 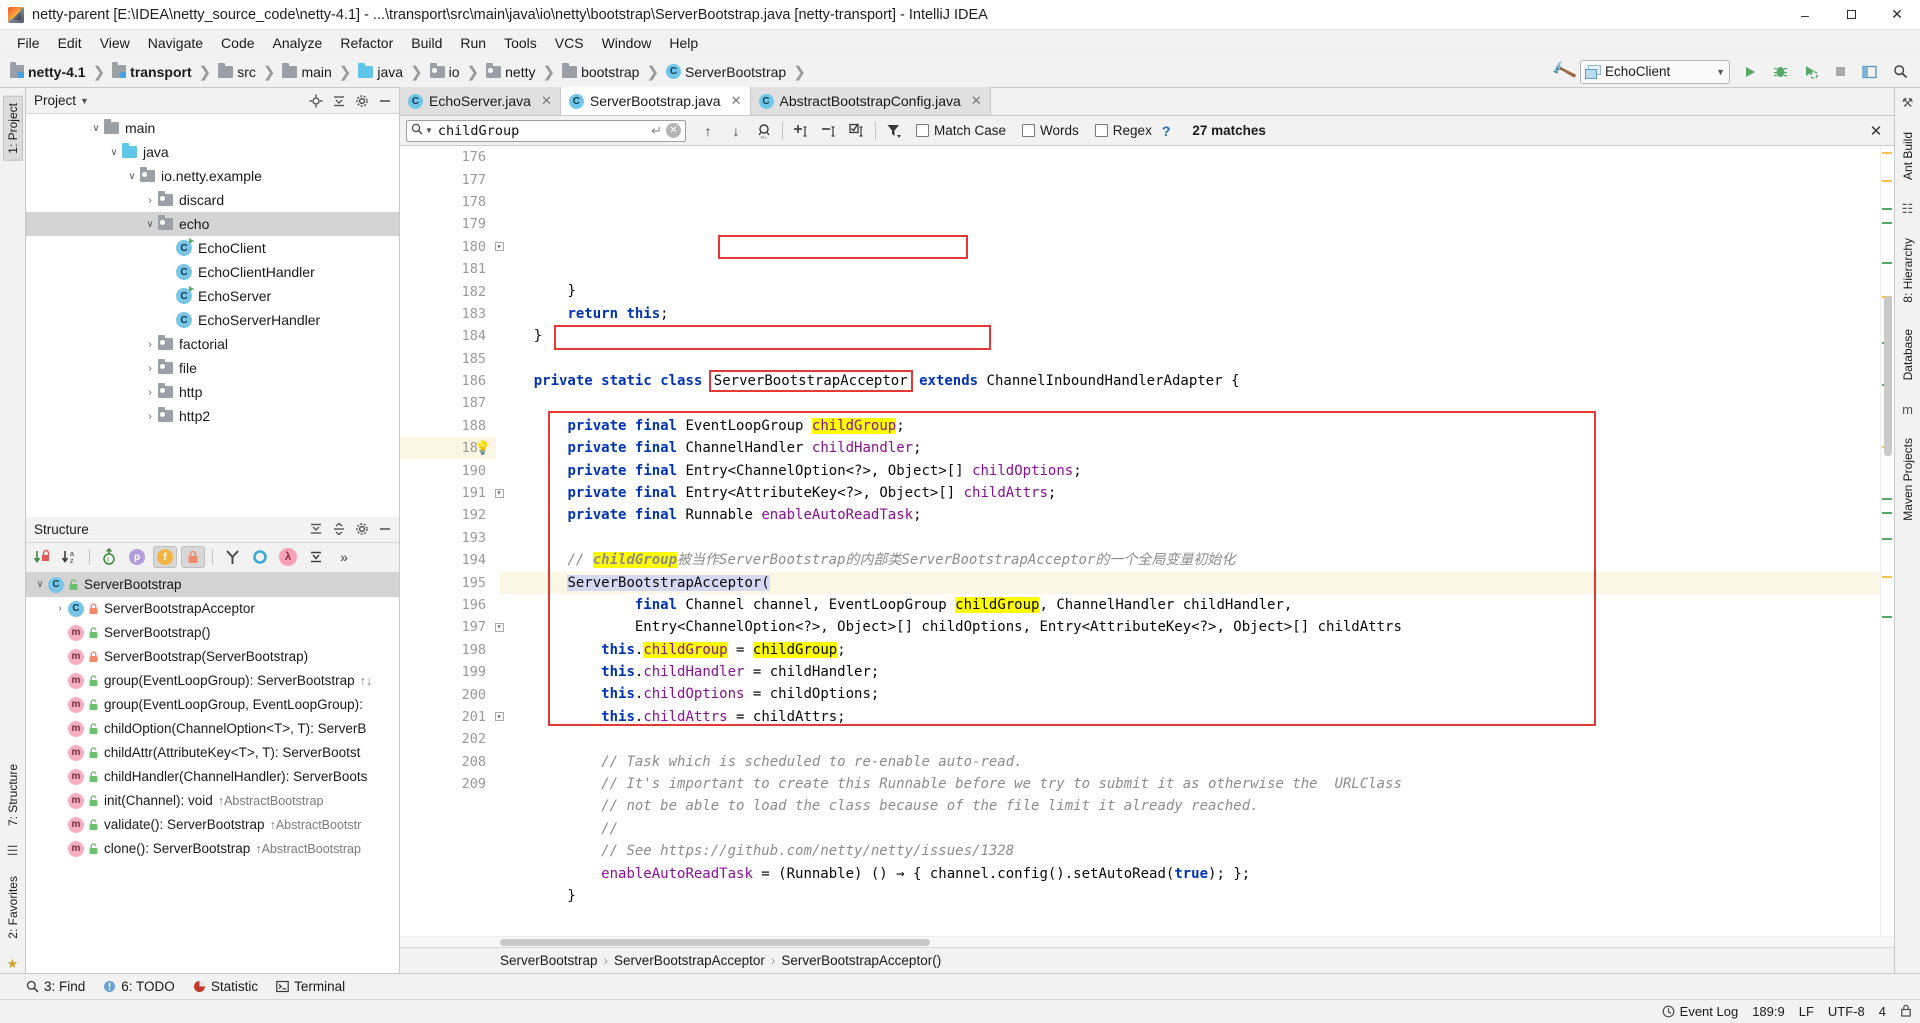 What do you see at coordinates (627, 43) in the screenshot?
I see `menu-window: Window` at bounding box center [627, 43].